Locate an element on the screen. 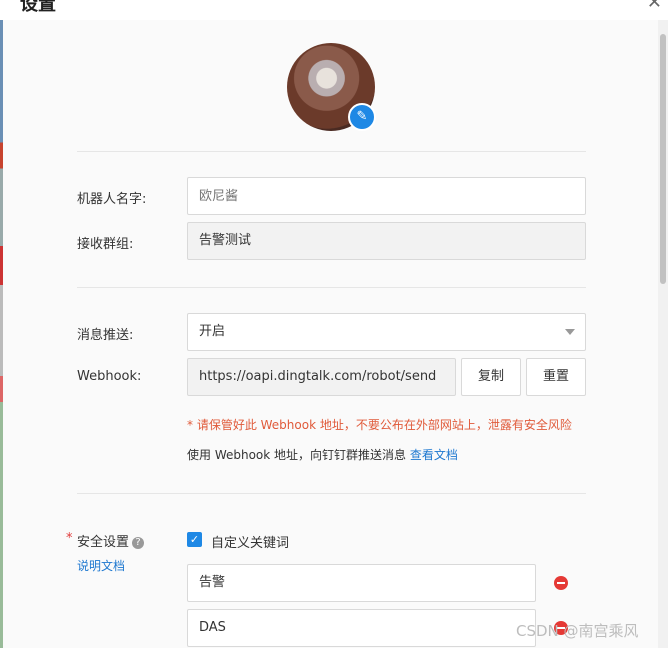  group-label: 接收群组: is located at coordinates (105, 244).